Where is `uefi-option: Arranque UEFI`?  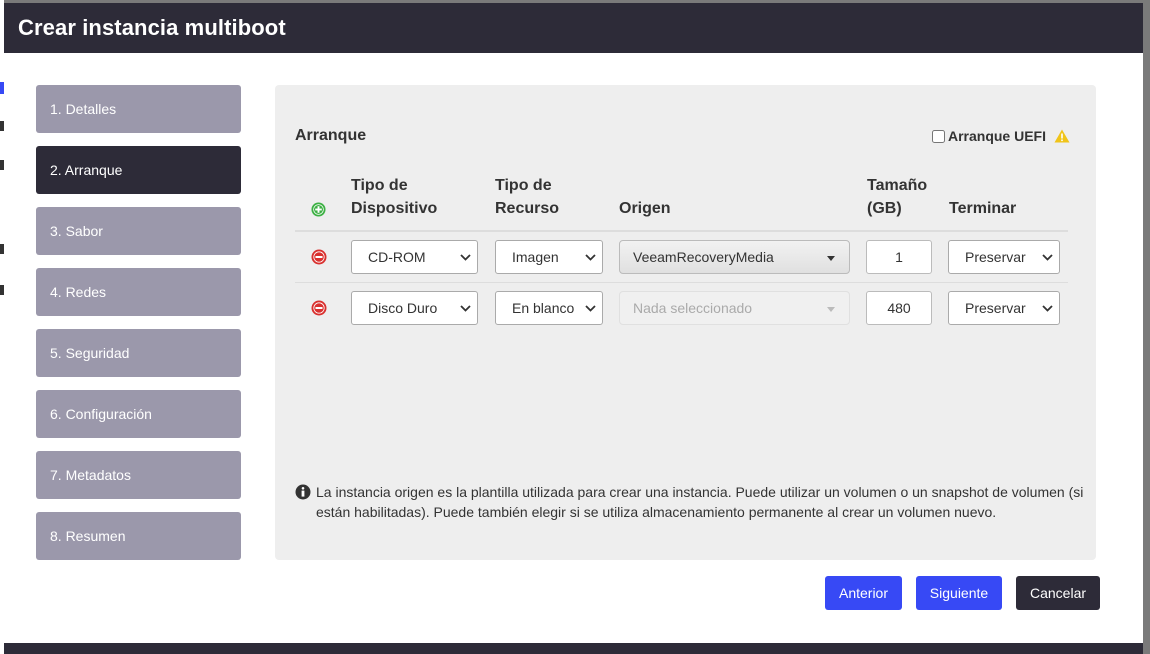
uefi-option: Arranque UEFI is located at coordinates (1000, 136).